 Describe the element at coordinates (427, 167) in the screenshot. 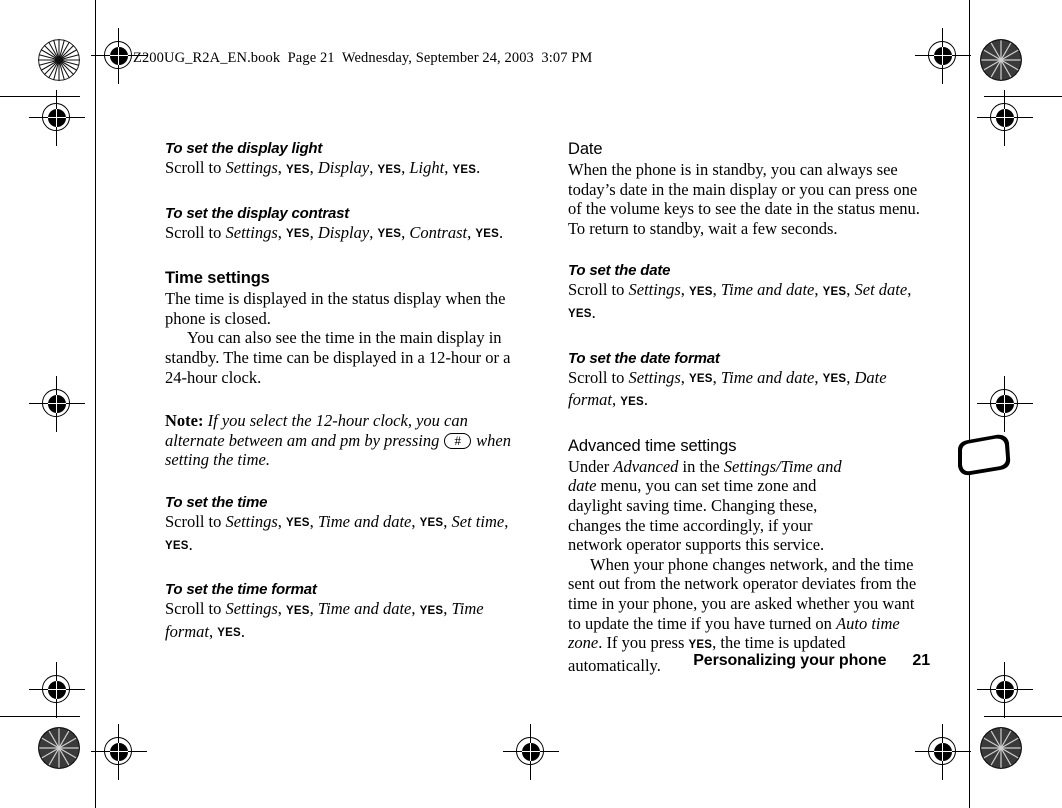

I see `menu-light: Light` at that location.